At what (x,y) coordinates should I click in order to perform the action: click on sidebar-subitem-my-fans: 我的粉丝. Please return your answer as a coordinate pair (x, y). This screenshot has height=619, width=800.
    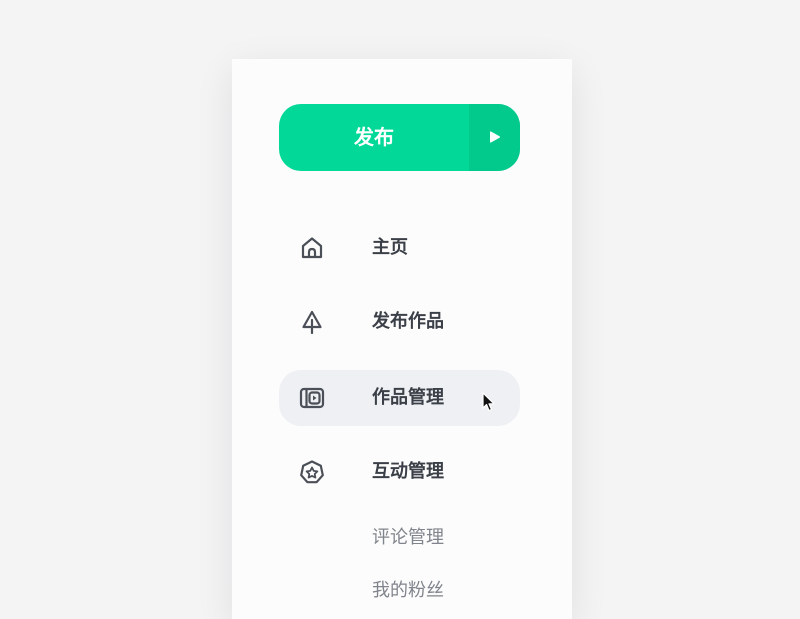
    Looking at the image, I should click on (408, 591).